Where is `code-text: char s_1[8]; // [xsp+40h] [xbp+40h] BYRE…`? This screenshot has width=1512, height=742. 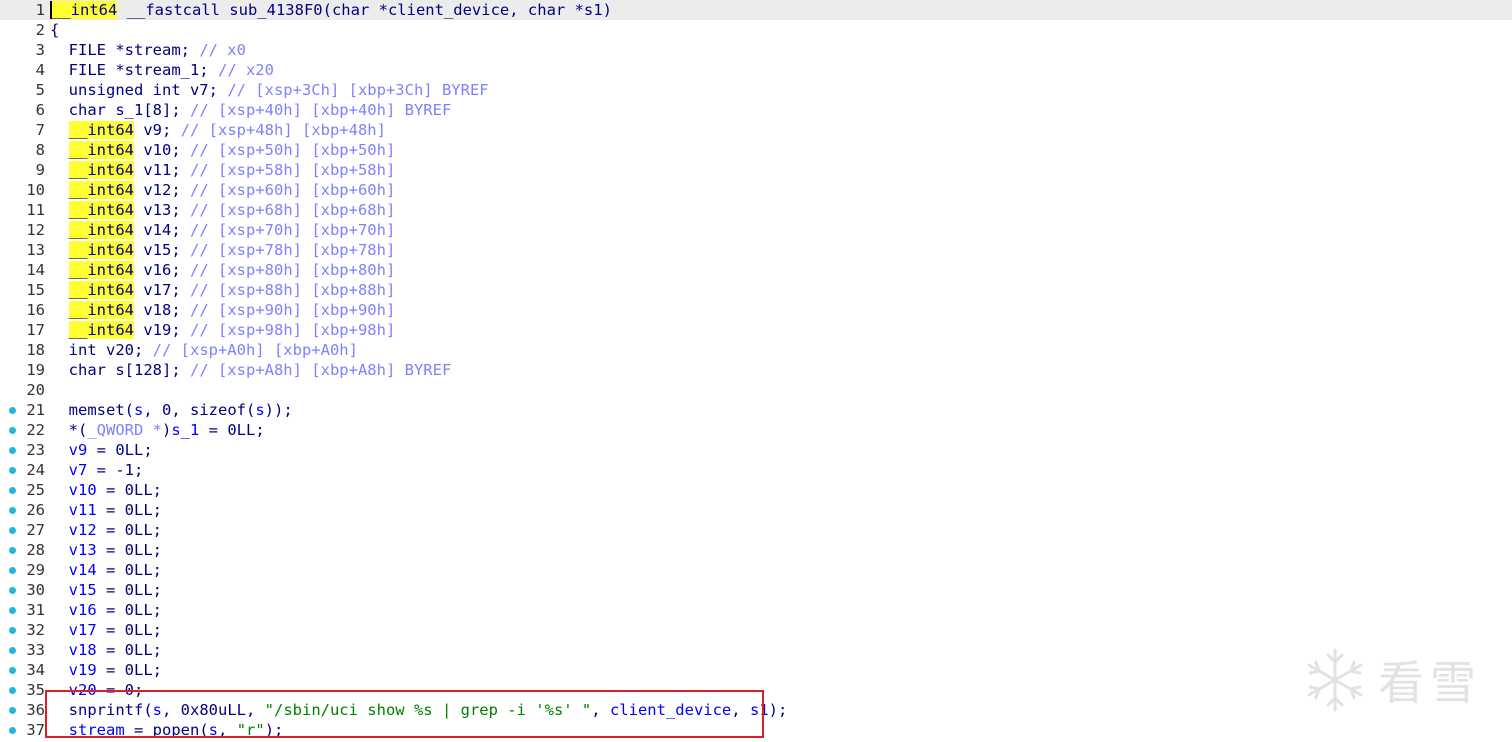 code-text: char s_1[8]; // [xsp+40h] [xbp+40h] BYRE… is located at coordinates (251, 110).